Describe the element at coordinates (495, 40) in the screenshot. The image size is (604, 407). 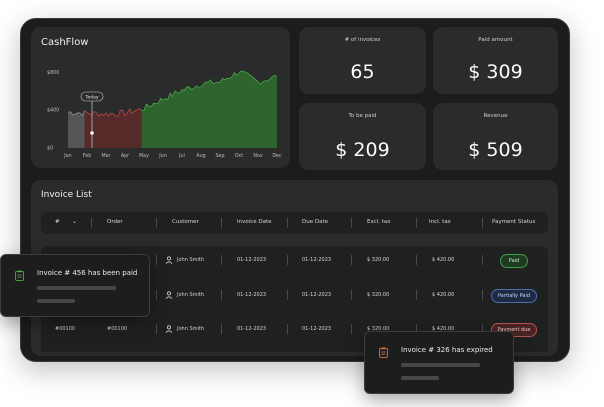
I see `paid-amount-label: Paid amount` at that location.